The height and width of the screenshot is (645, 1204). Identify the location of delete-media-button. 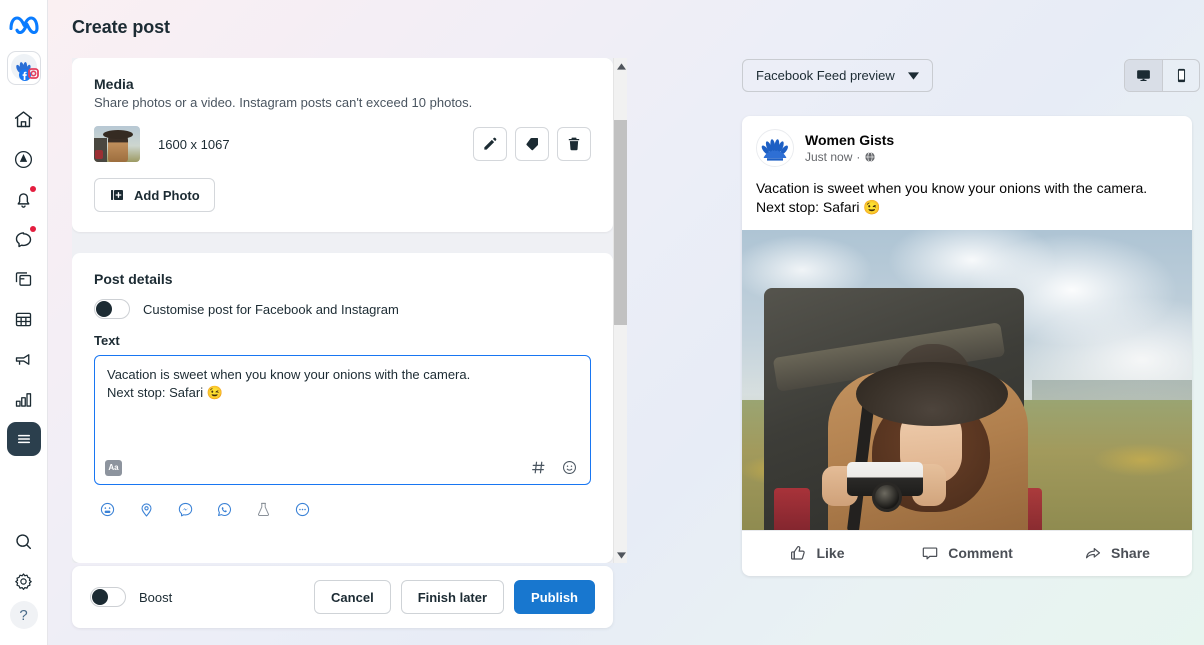
(574, 144).